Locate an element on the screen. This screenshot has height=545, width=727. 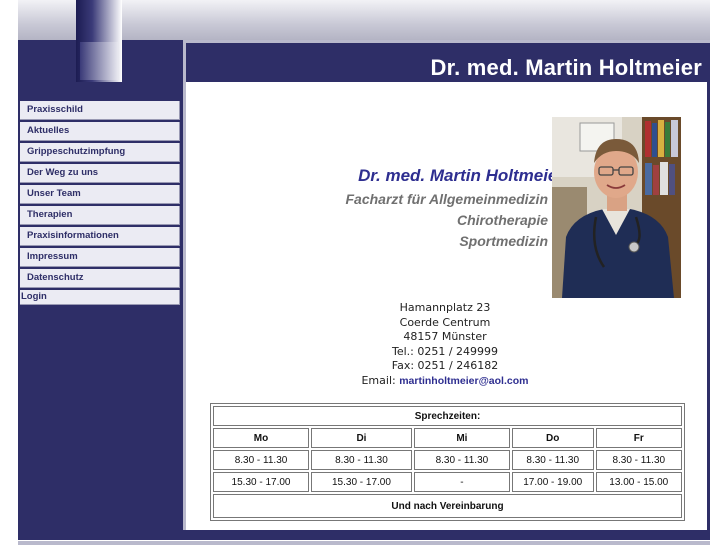
doctor-name: Dr. med. Martin Holtmeier is located at coordinates (461, 175).